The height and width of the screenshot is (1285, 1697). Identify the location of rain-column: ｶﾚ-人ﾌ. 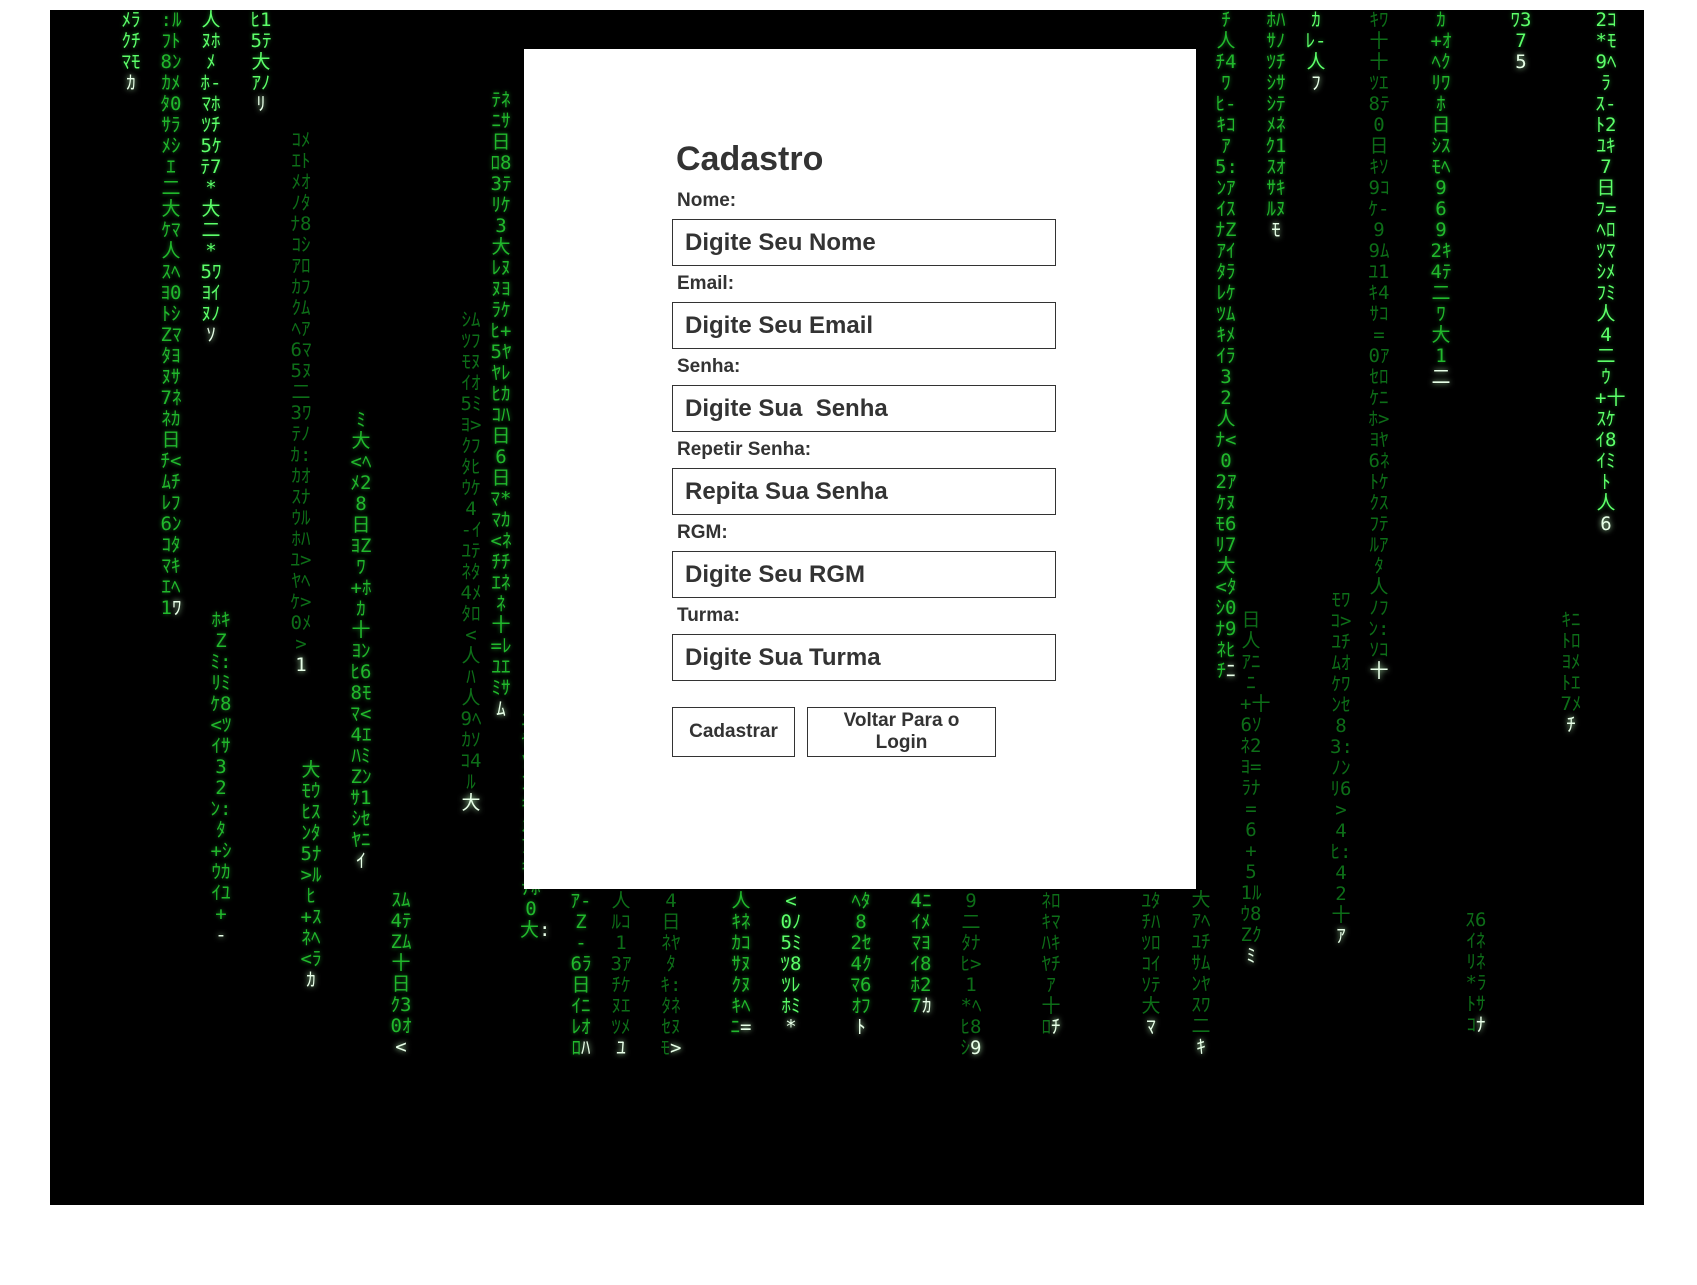
(1316, 52).